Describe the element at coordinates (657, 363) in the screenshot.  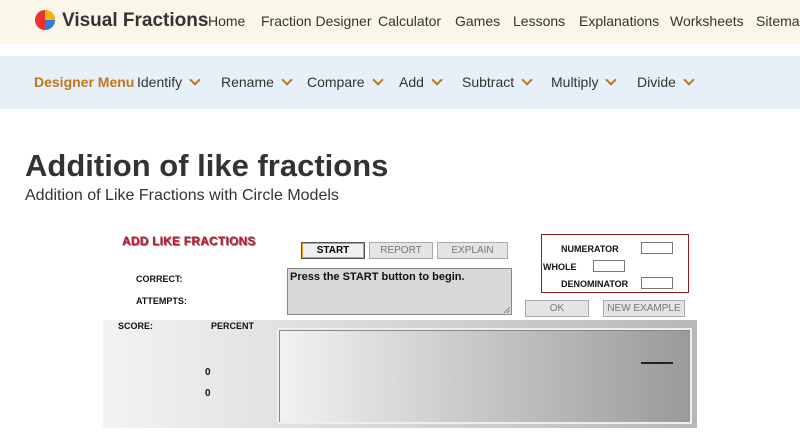
I see `fraction-bar` at that location.